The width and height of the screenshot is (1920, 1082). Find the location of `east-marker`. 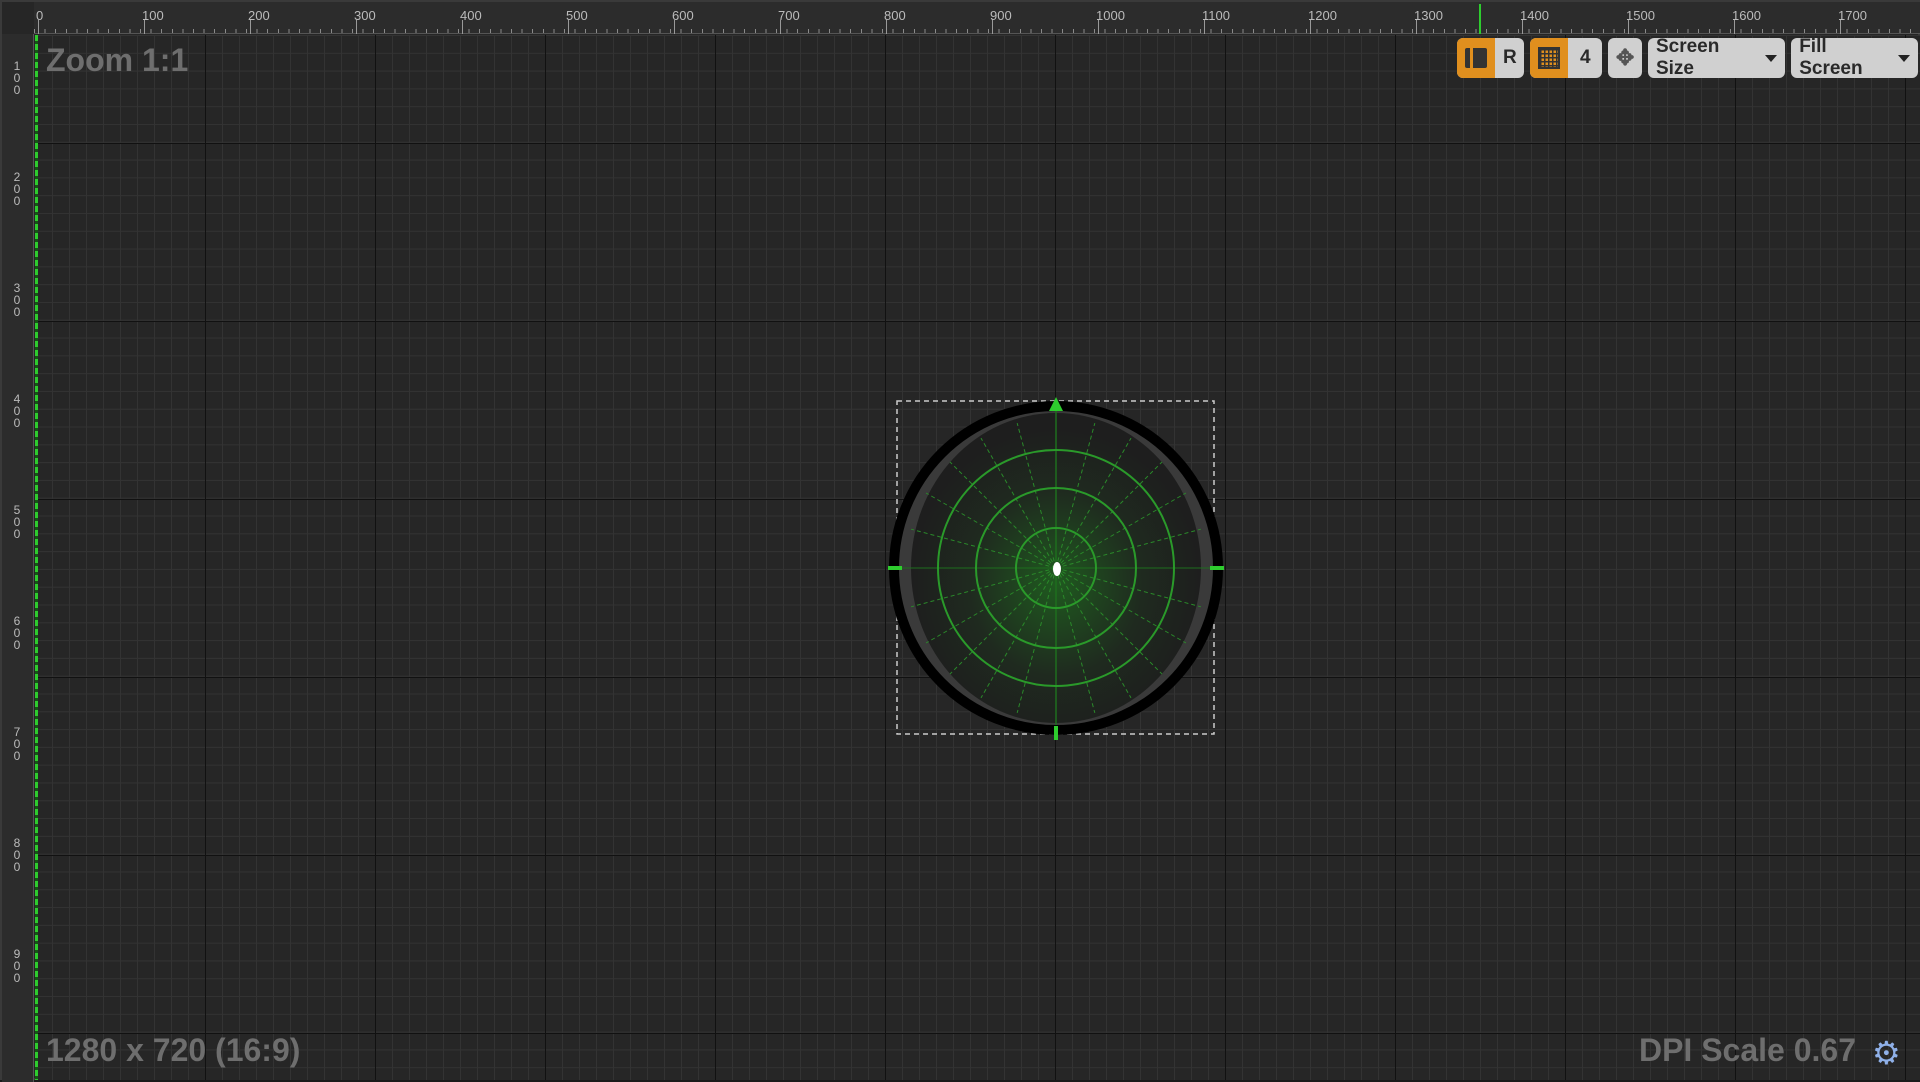

east-marker is located at coordinates (1217, 568).